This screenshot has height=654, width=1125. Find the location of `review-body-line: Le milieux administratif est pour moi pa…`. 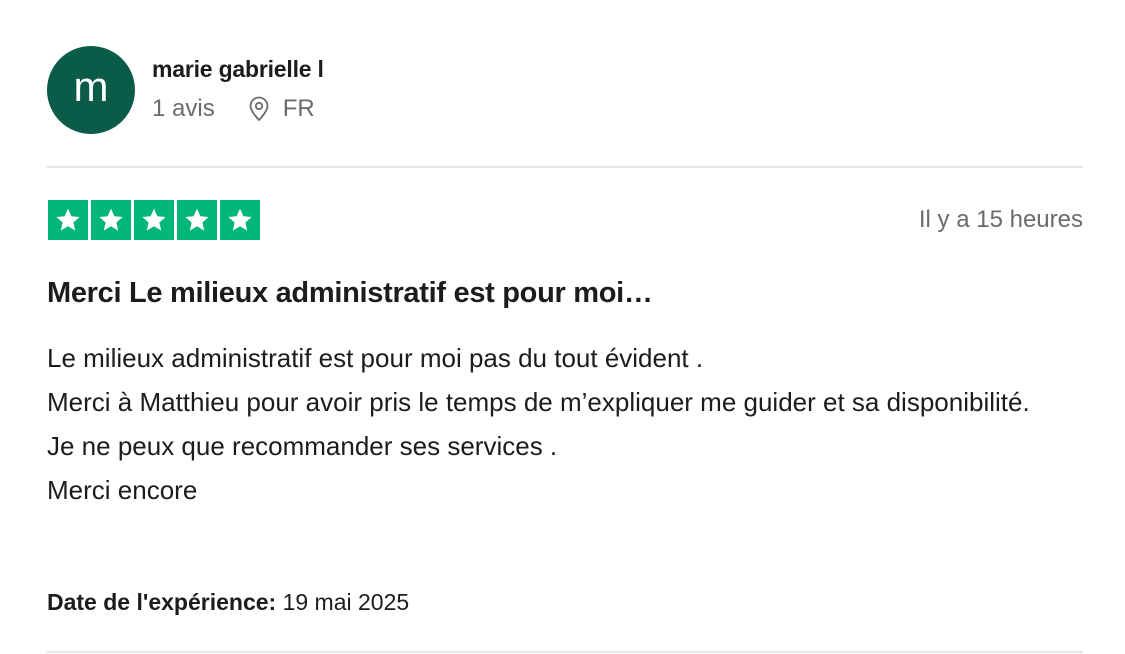

review-body-line: Le milieux administratif est pour moi pa… is located at coordinates (375, 358).